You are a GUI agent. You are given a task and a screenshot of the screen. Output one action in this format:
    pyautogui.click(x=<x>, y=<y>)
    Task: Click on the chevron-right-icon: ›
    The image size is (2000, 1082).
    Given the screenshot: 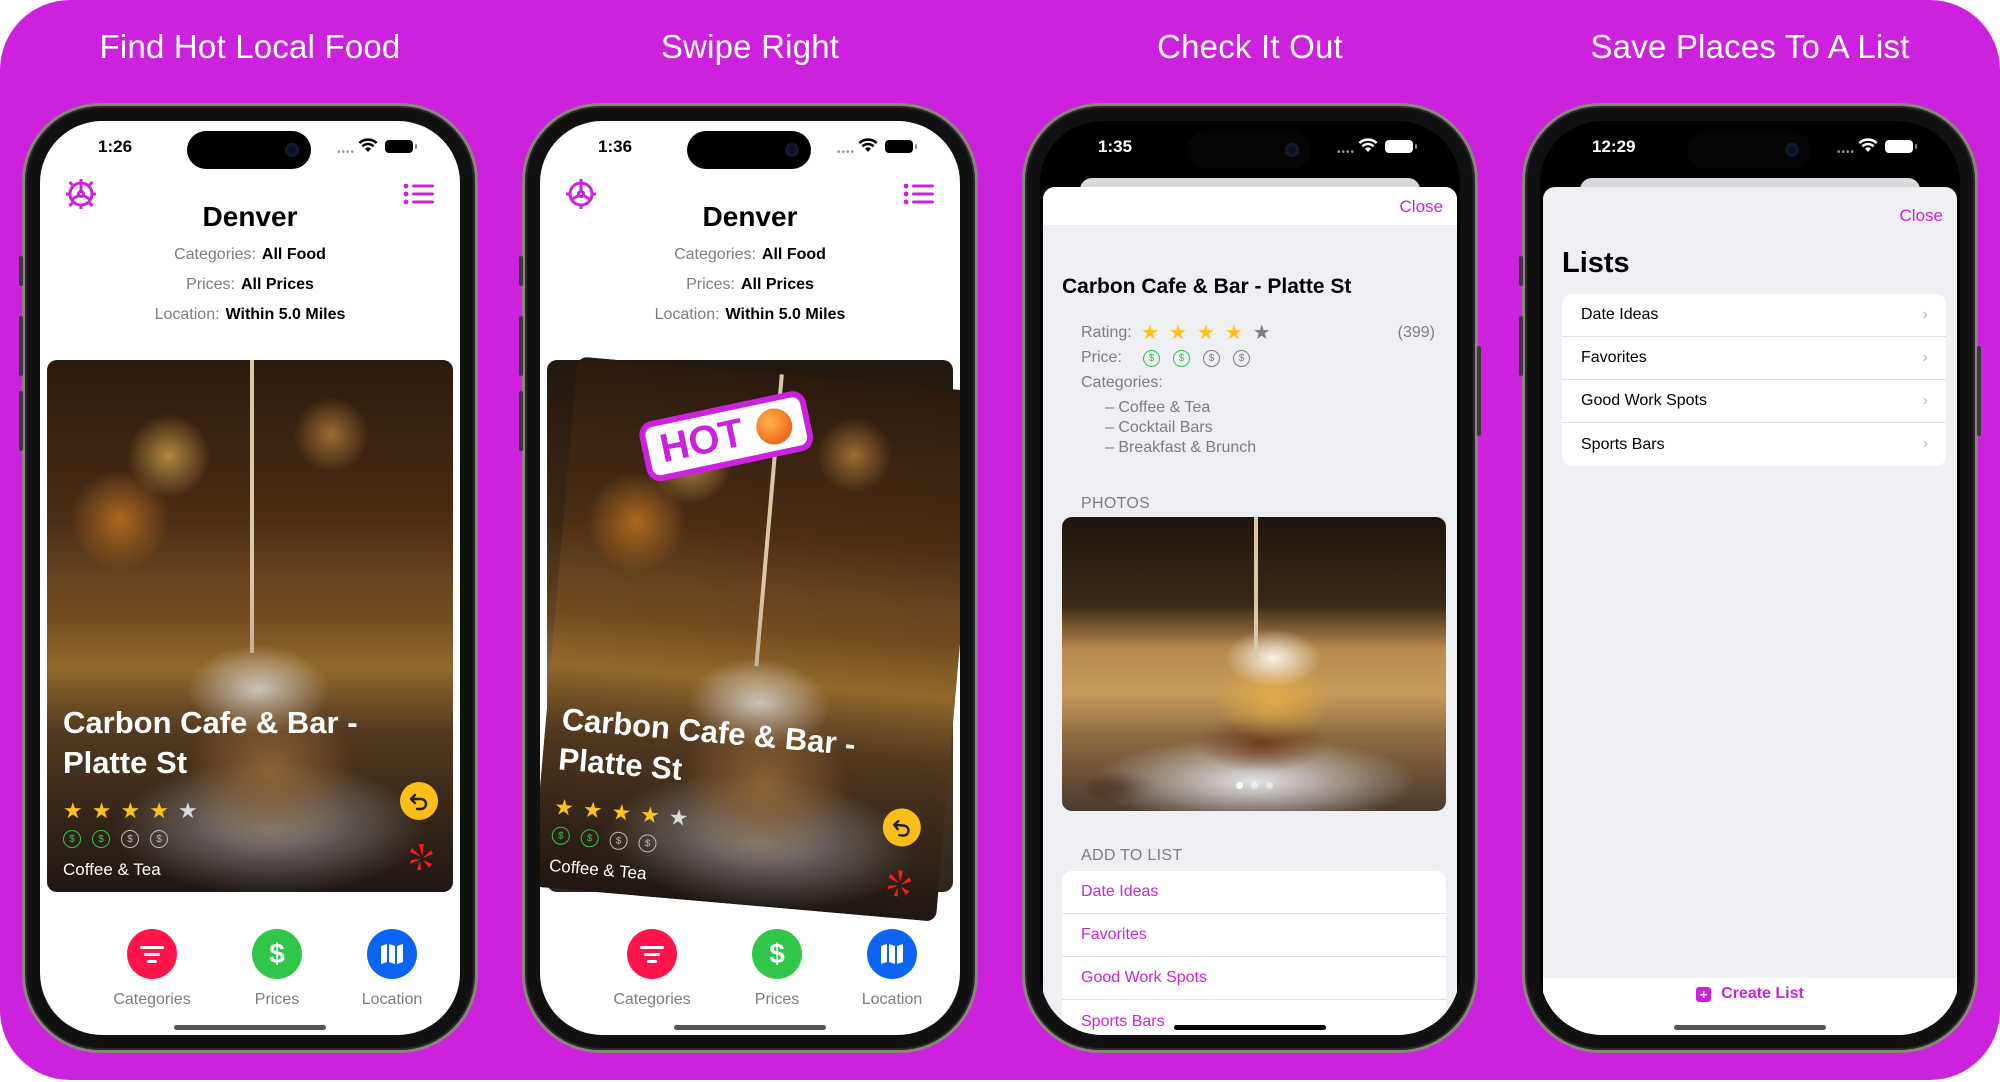 What is the action you would take?
    pyautogui.click(x=1925, y=357)
    